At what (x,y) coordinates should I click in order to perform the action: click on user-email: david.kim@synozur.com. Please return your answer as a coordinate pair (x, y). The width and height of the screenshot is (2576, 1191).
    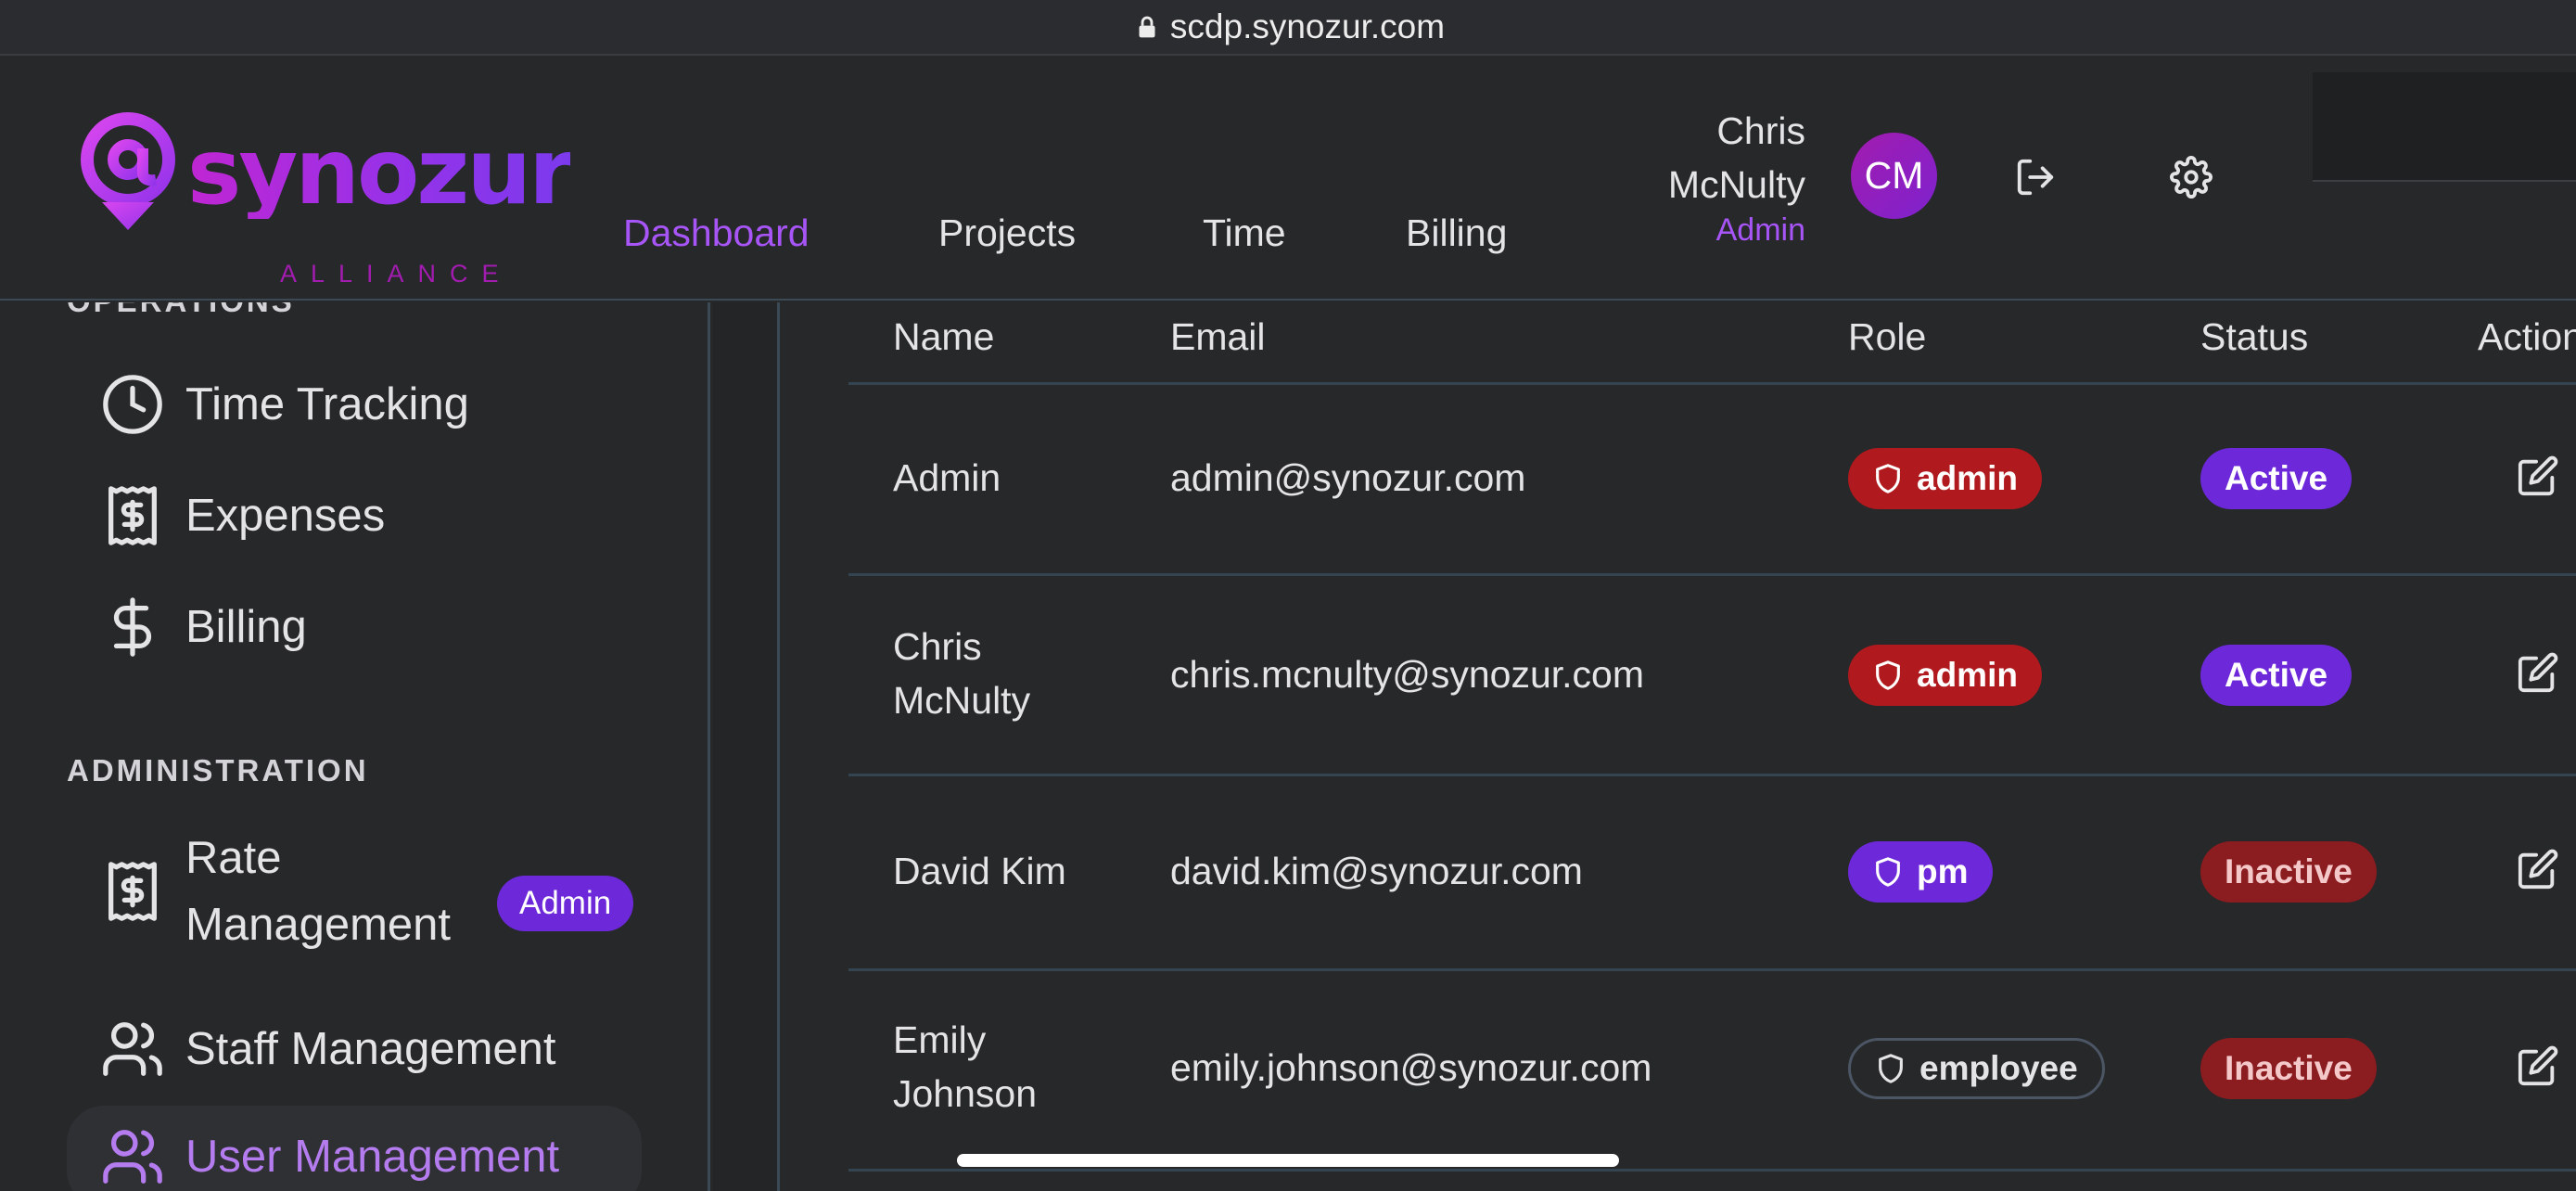
    Looking at the image, I should click on (1377, 871).